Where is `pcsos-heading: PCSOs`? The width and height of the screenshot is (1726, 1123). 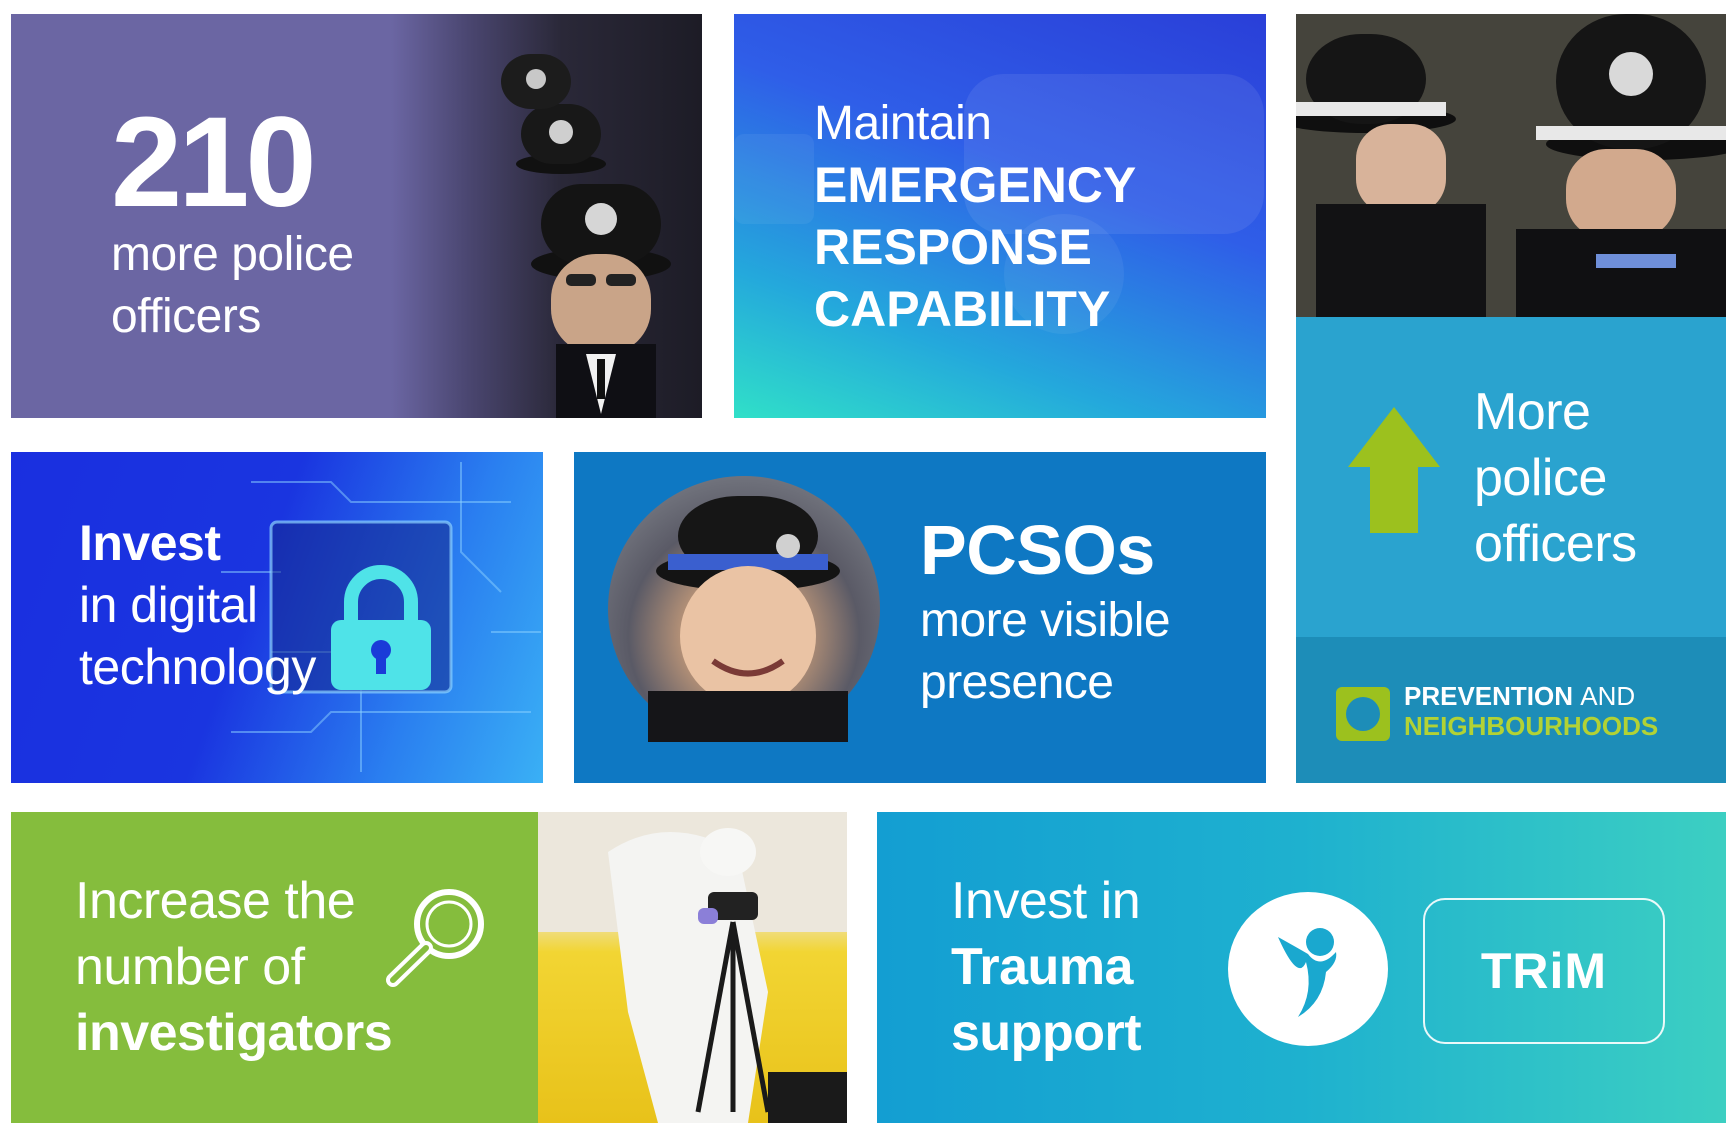 pcsos-heading: PCSOs is located at coordinates (1037, 550).